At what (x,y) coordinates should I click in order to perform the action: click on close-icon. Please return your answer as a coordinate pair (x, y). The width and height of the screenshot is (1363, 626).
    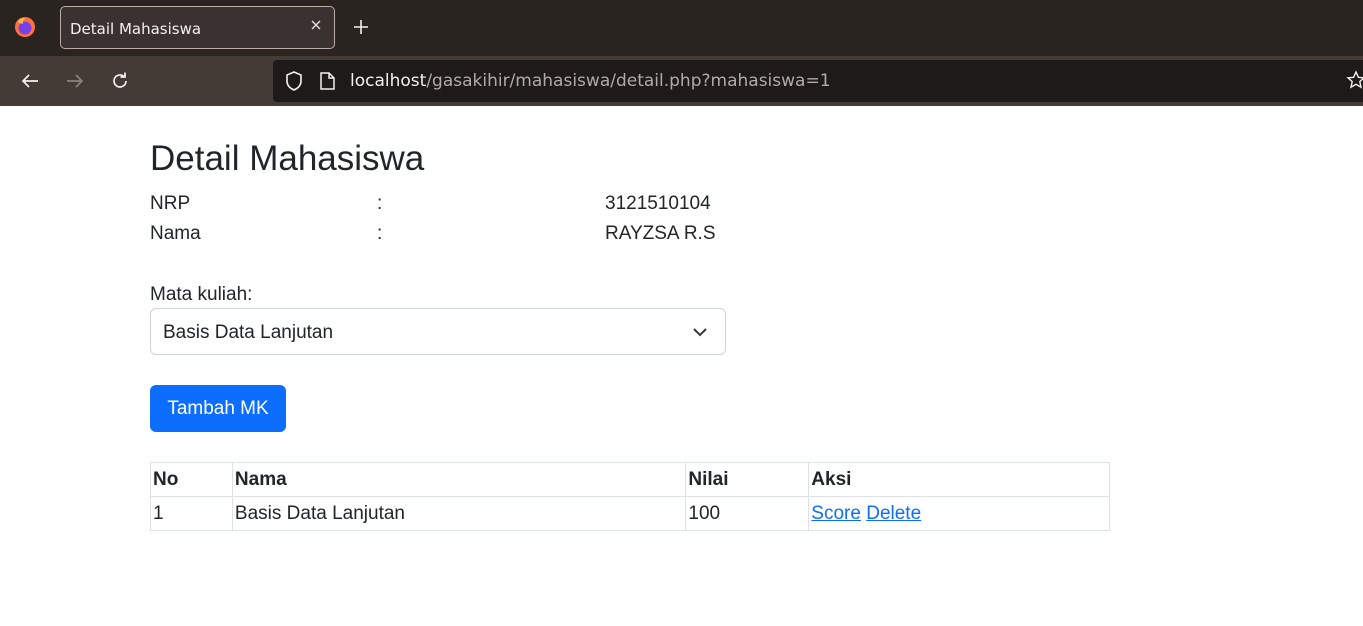
    Looking at the image, I should click on (316, 25).